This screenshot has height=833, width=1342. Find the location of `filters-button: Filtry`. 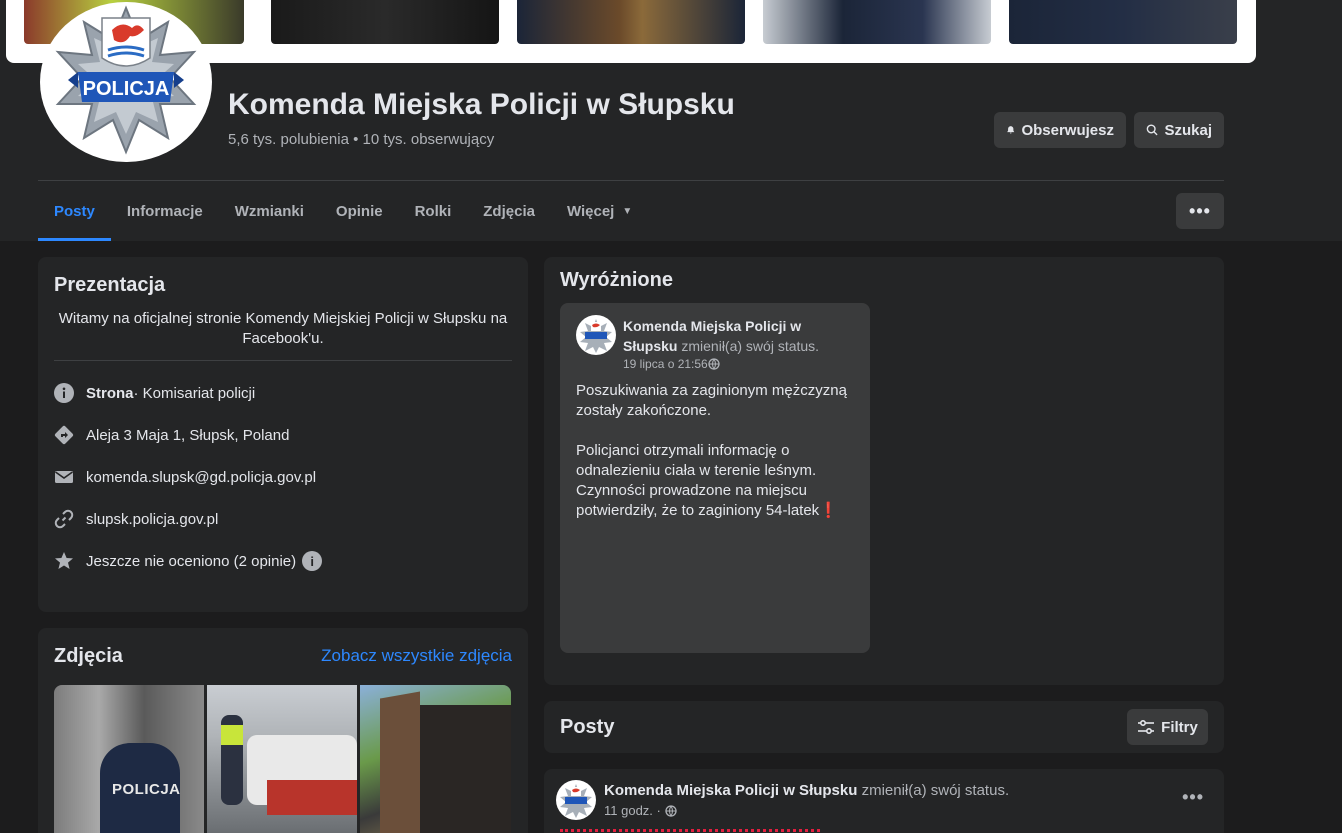

filters-button: Filtry is located at coordinates (1167, 727).